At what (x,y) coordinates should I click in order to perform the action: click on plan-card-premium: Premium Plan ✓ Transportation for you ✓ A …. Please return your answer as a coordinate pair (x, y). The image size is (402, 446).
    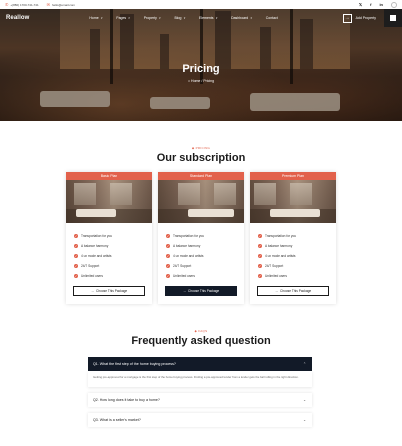
    Looking at the image, I should click on (293, 238).